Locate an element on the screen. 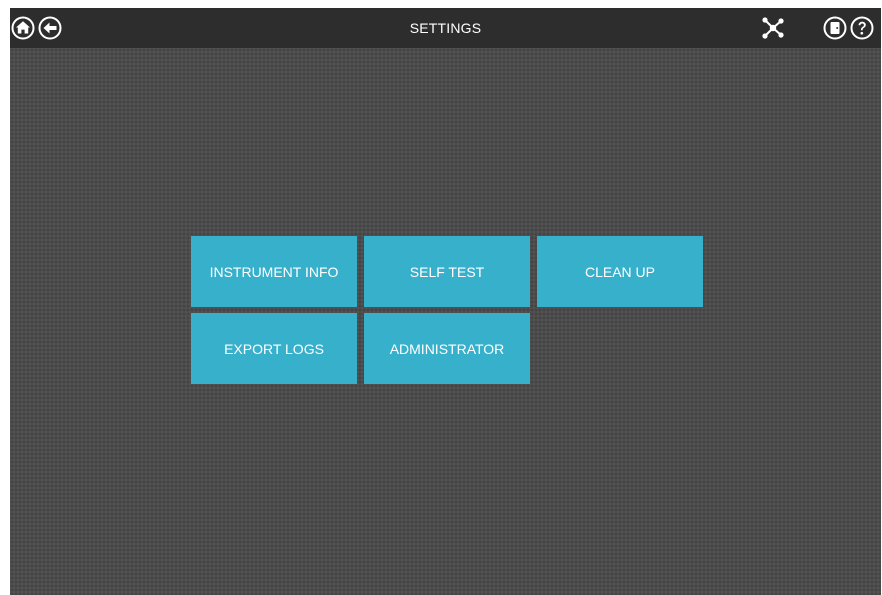 This screenshot has width=882, height=595. export-logs-label: EXPORT LOGS is located at coordinates (274, 348).